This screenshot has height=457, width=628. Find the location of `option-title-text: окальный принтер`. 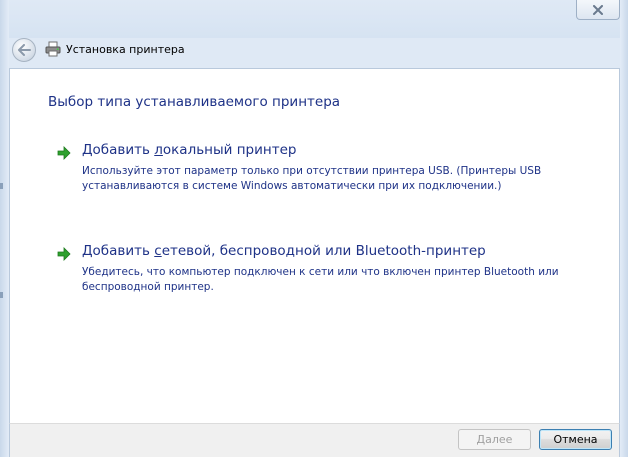

option-title-text: окальный принтер is located at coordinates (229, 150).